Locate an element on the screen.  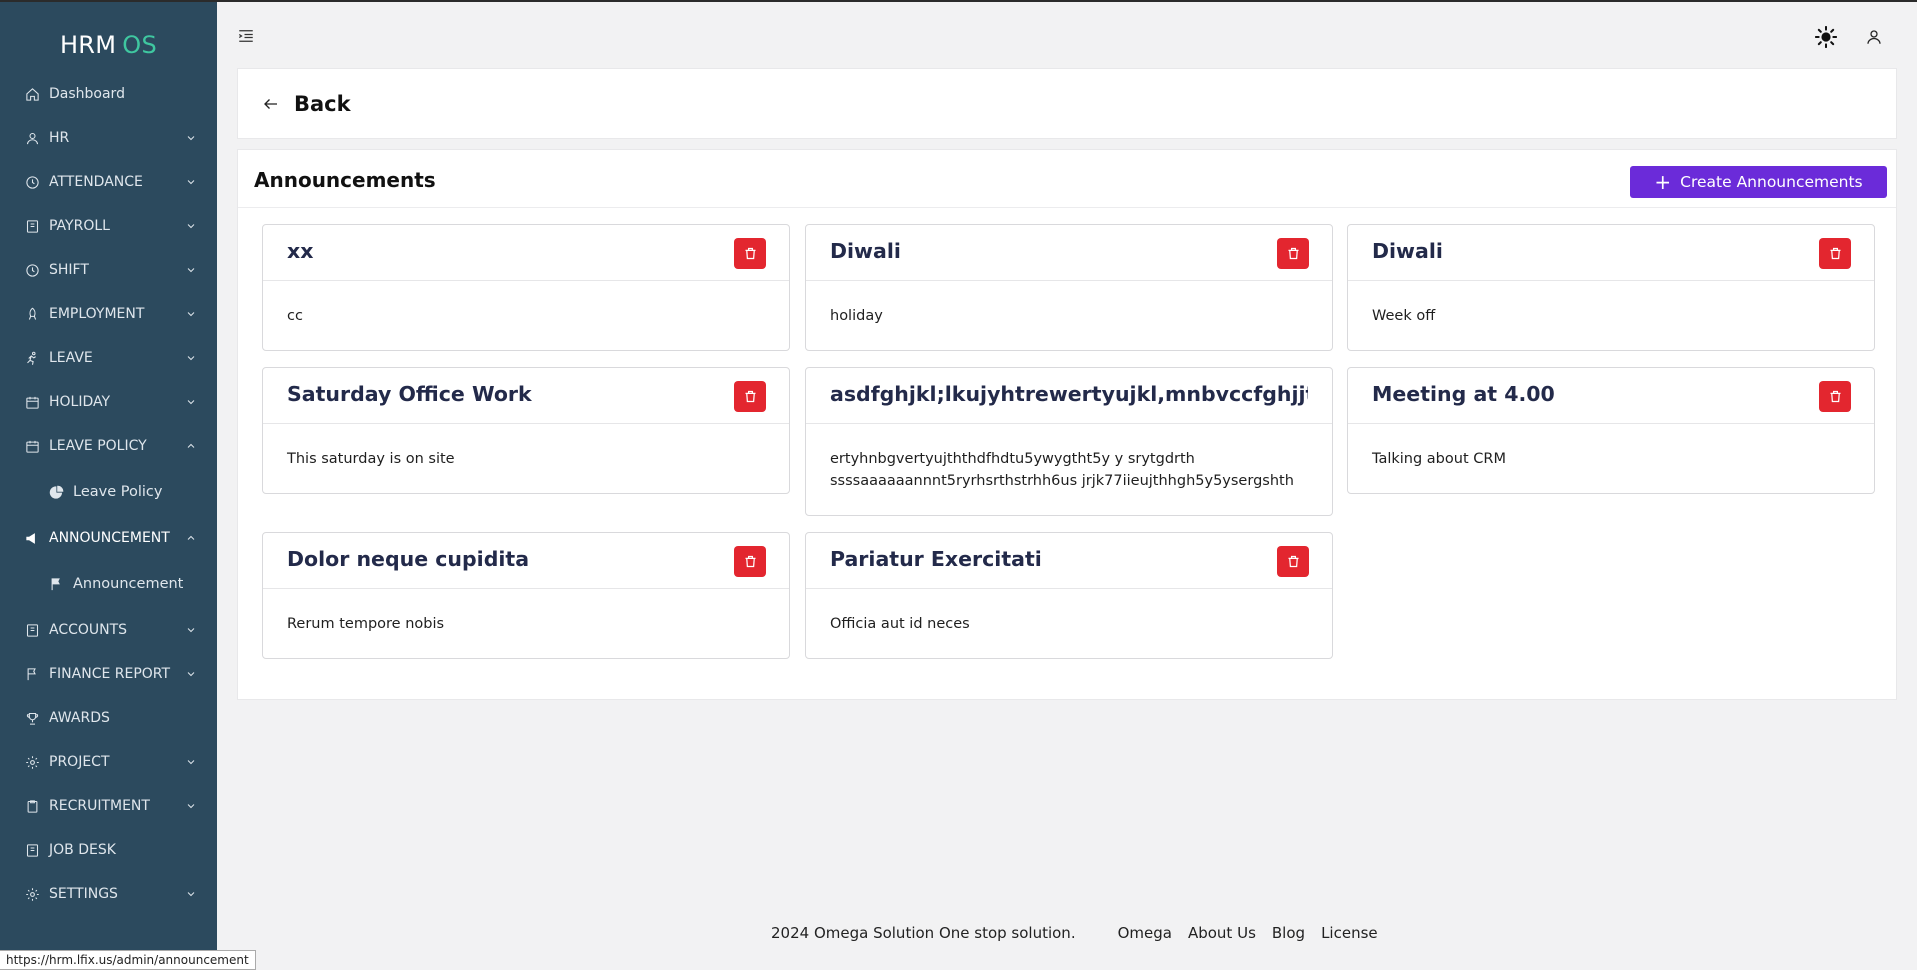
menu-toggle-icon is located at coordinates (246, 36).